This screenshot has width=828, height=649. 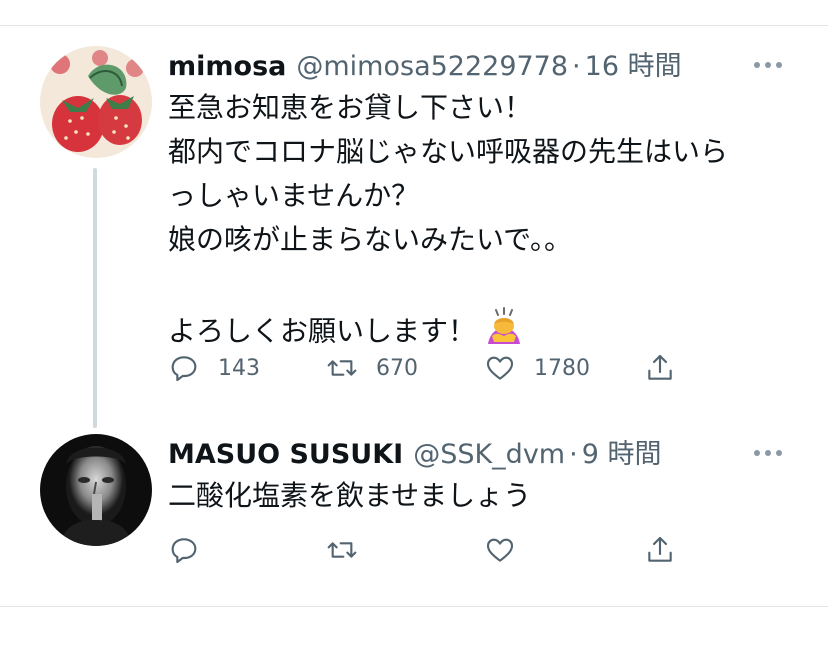 I want to click on tweet-line: っしゃいませんか？, so click(x=294, y=195).